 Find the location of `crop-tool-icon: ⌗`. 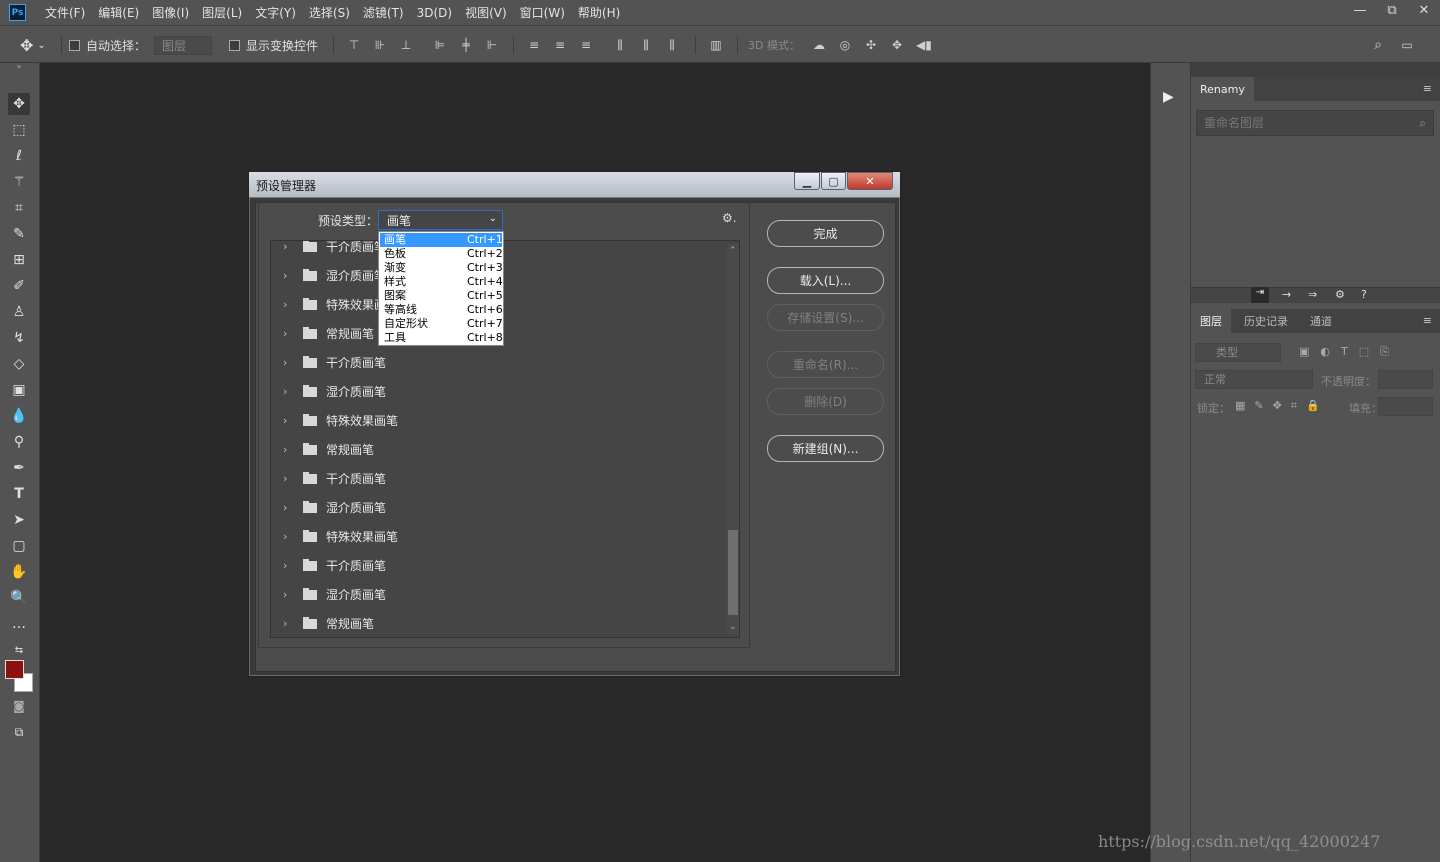

crop-tool-icon: ⌗ is located at coordinates (19, 208).